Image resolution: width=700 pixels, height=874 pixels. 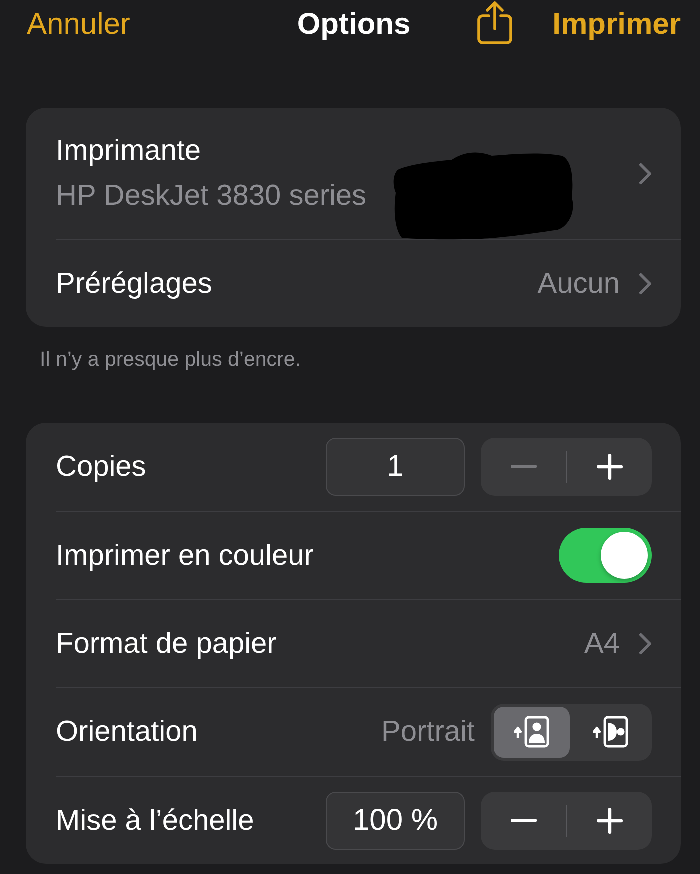 What do you see at coordinates (579, 284) in the screenshot?
I see `row-value: Aucun` at bounding box center [579, 284].